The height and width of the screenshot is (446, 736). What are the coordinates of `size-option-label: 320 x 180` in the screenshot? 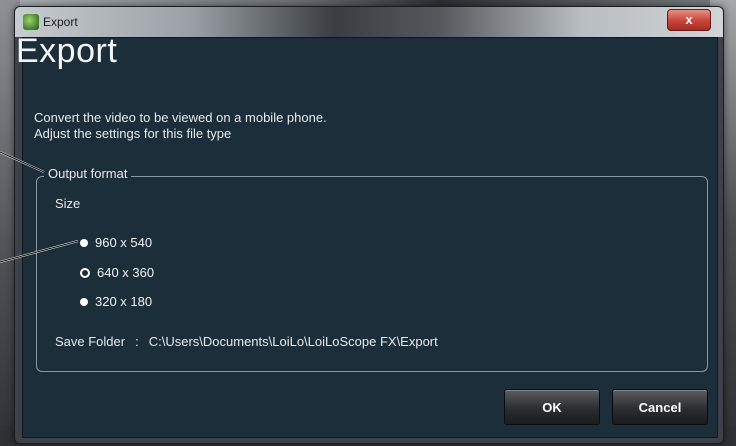 It's located at (124, 301).